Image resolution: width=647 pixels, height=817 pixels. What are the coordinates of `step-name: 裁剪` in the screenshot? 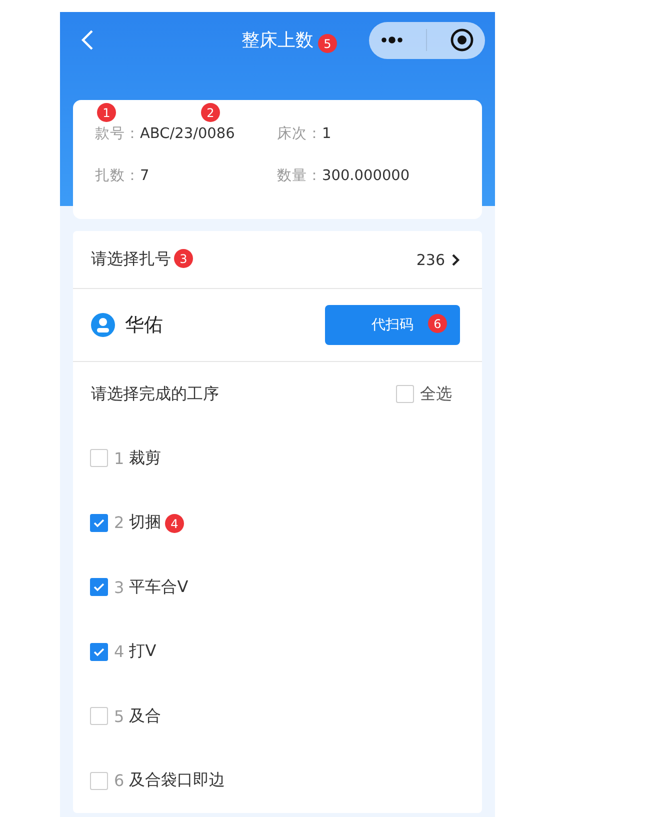 It's located at (145, 458).